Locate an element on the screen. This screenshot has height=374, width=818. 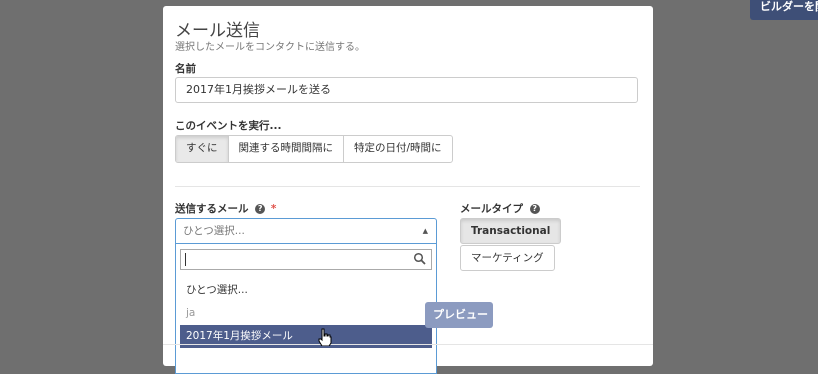
email-type-label-row: メールタイプ ? is located at coordinates (500, 208).